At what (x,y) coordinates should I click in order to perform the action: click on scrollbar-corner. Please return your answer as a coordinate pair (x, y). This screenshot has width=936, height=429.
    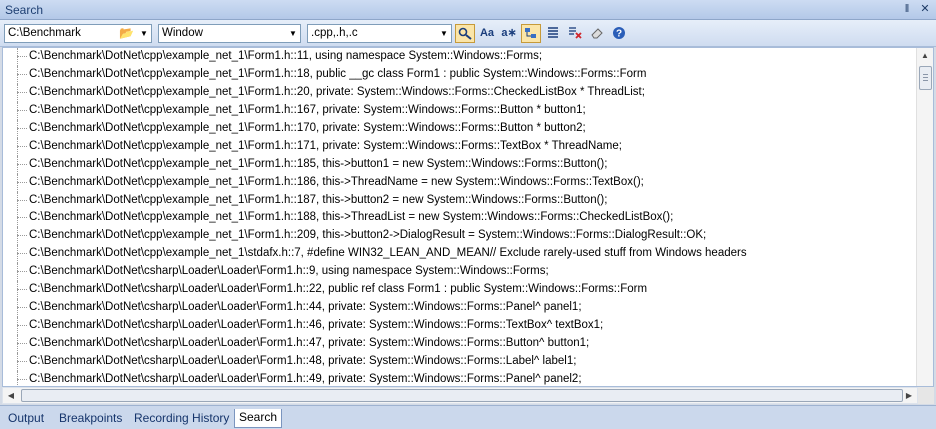
    Looking at the image, I should click on (926, 395).